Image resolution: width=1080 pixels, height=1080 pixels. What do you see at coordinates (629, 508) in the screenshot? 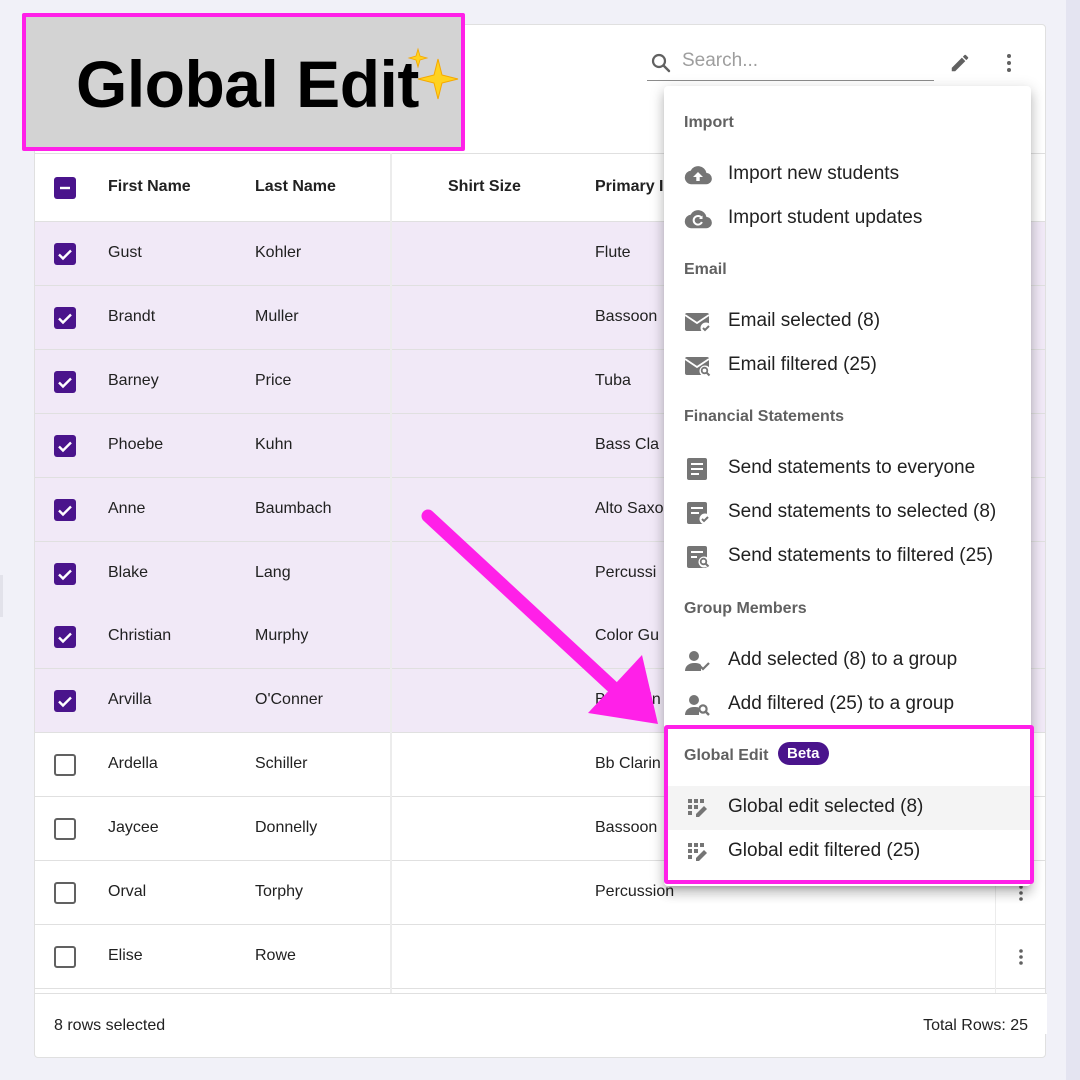
I see `cell-primary-instrument: Alto Saxo` at bounding box center [629, 508].